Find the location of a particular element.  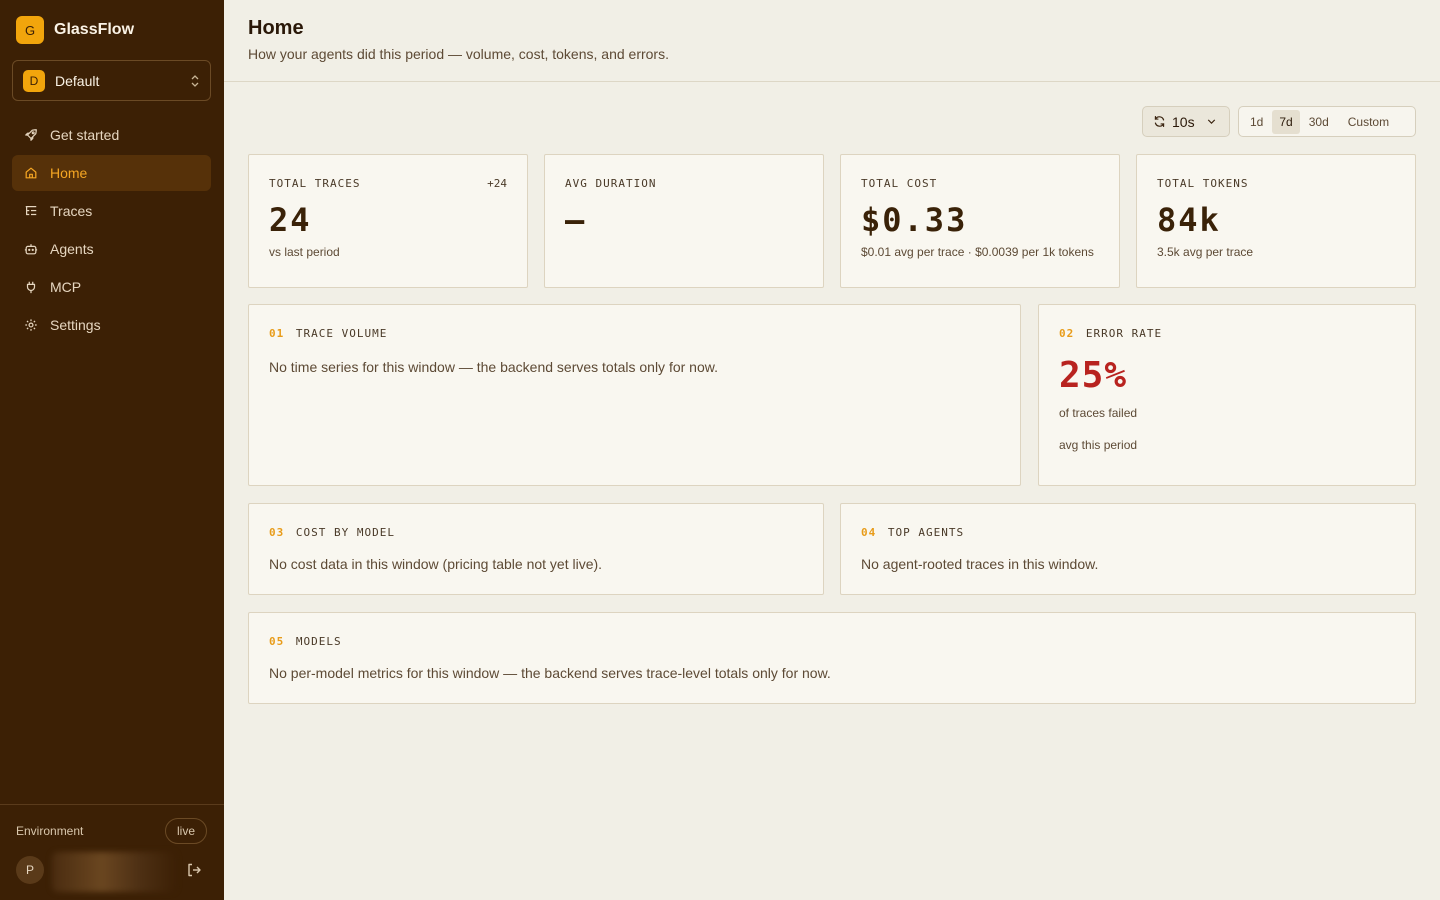

nav-item-home: Home is located at coordinates (111, 173).